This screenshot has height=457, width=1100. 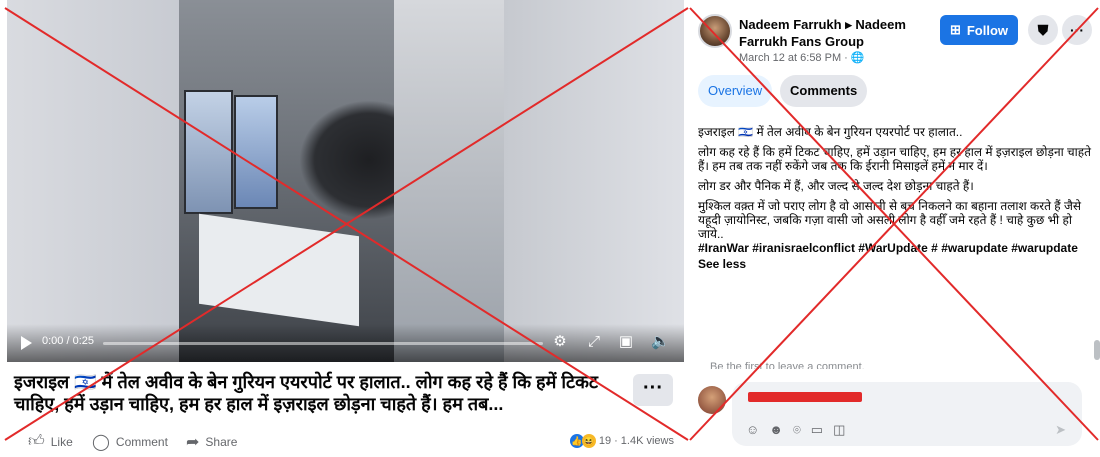 I want to click on video-blur-left, so click(x=93, y=181).